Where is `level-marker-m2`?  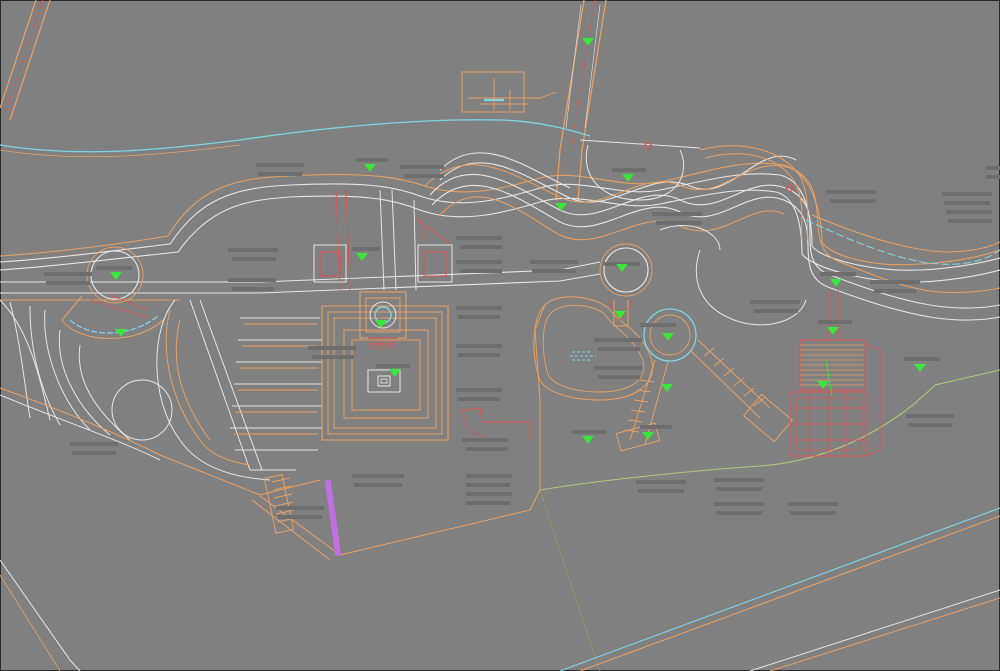 level-marker-m2 is located at coordinates (370, 168).